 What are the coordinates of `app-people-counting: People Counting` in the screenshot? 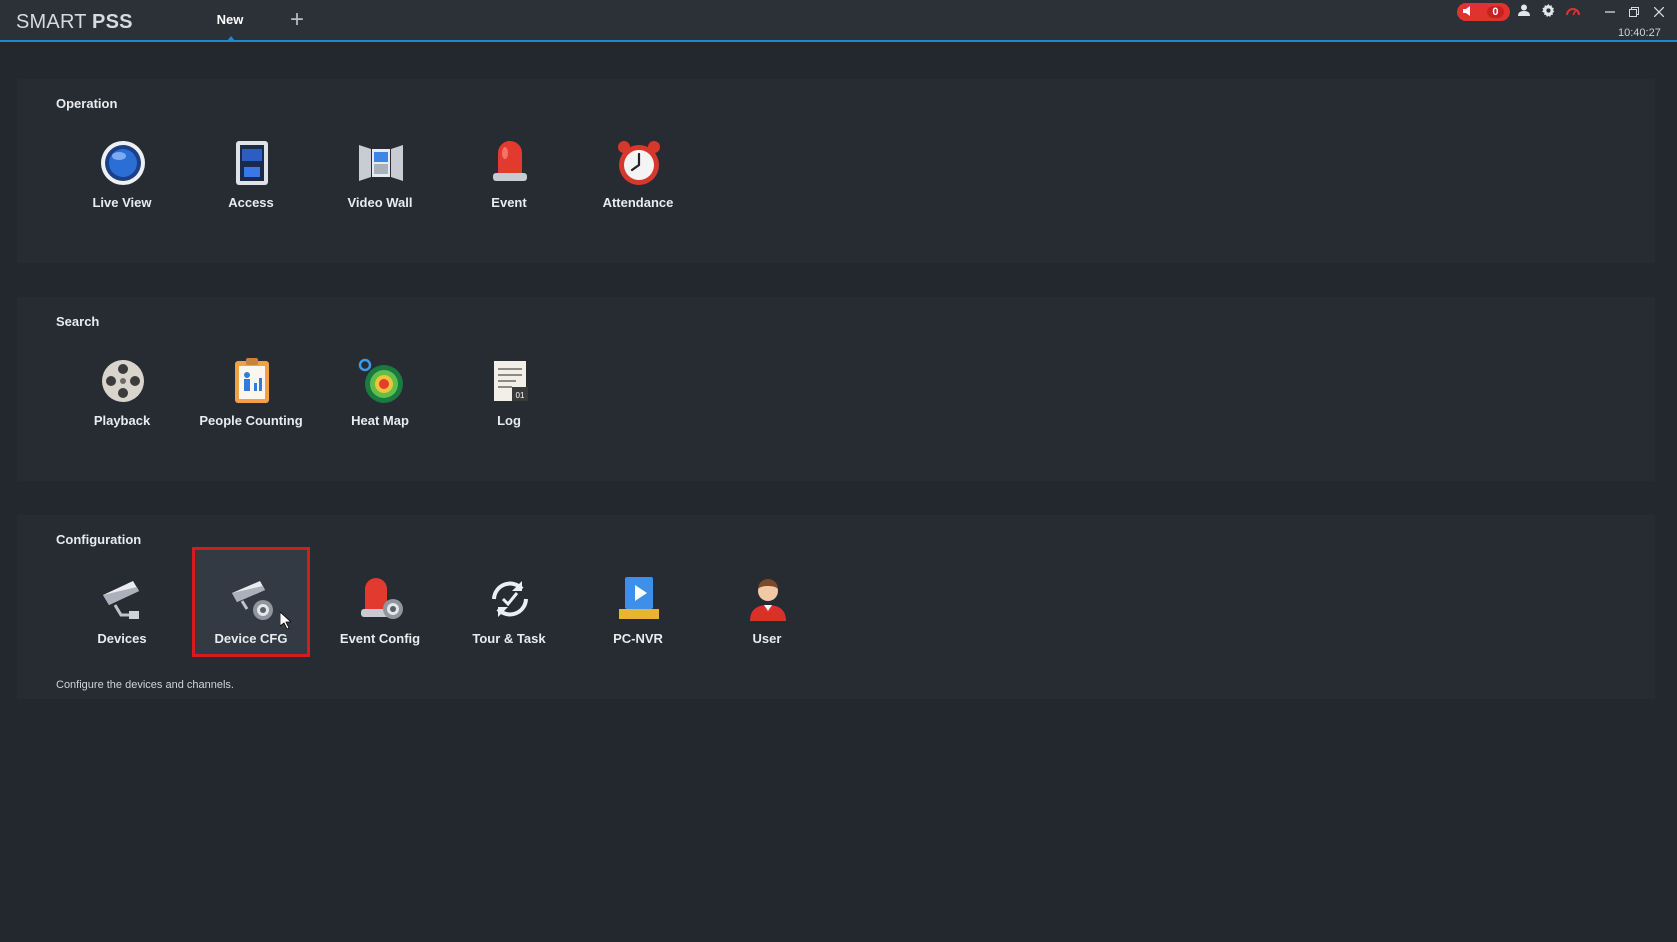 It's located at (251, 400).